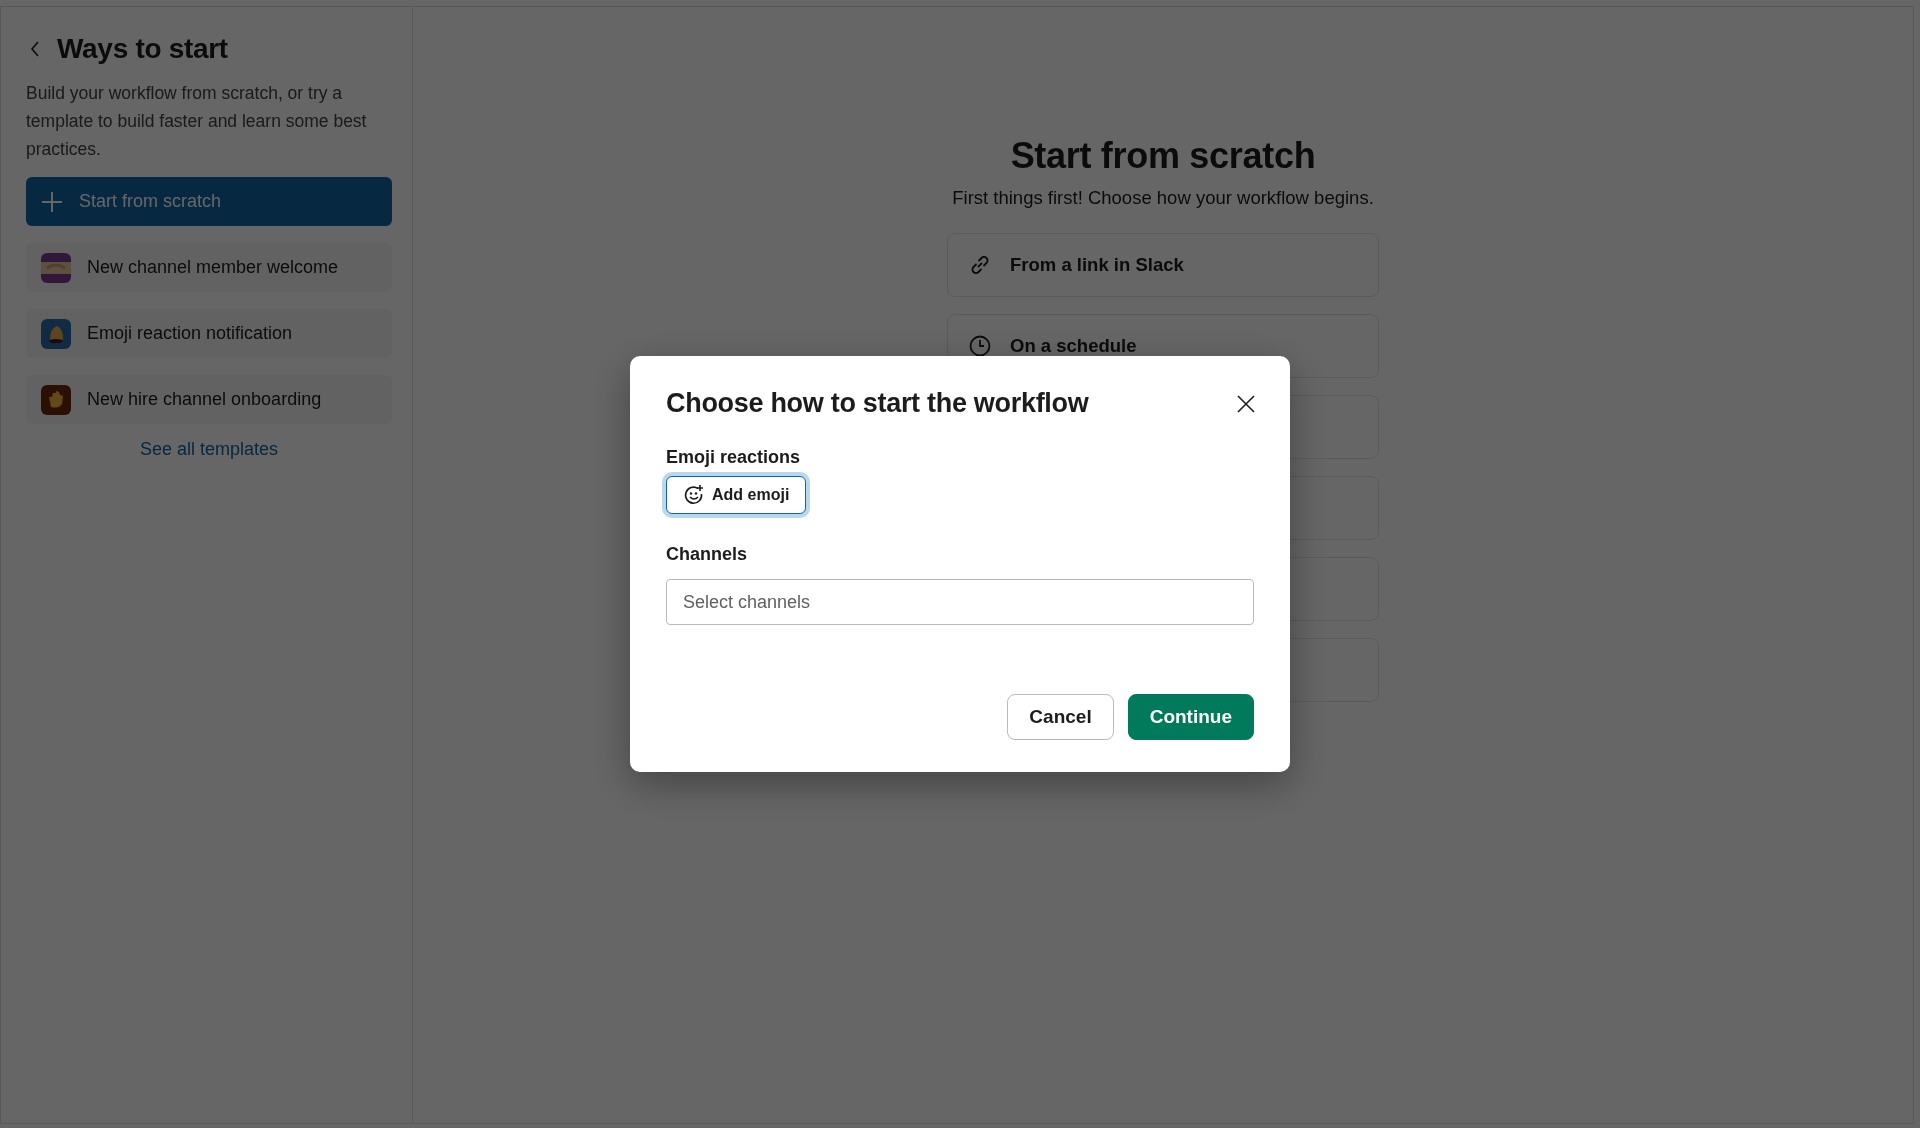 This screenshot has width=1920, height=1128. What do you see at coordinates (209, 399) in the screenshot?
I see `template-item: New hire channel onboarding` at bounding box center [209, 399].